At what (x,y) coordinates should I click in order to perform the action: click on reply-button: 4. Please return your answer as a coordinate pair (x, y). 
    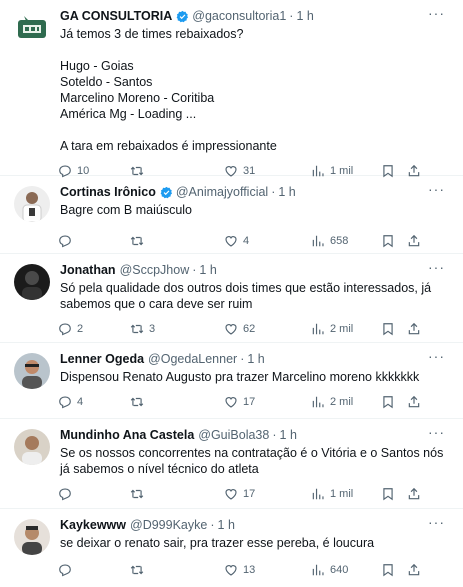
    Looking at the image, I should click on (94, 402).